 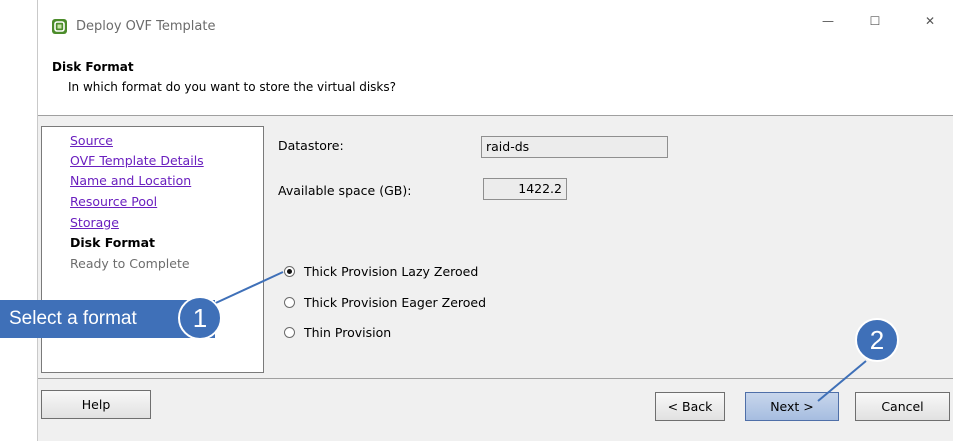 I want to click on step-badge-1: 1, so click(x=200, y=318).